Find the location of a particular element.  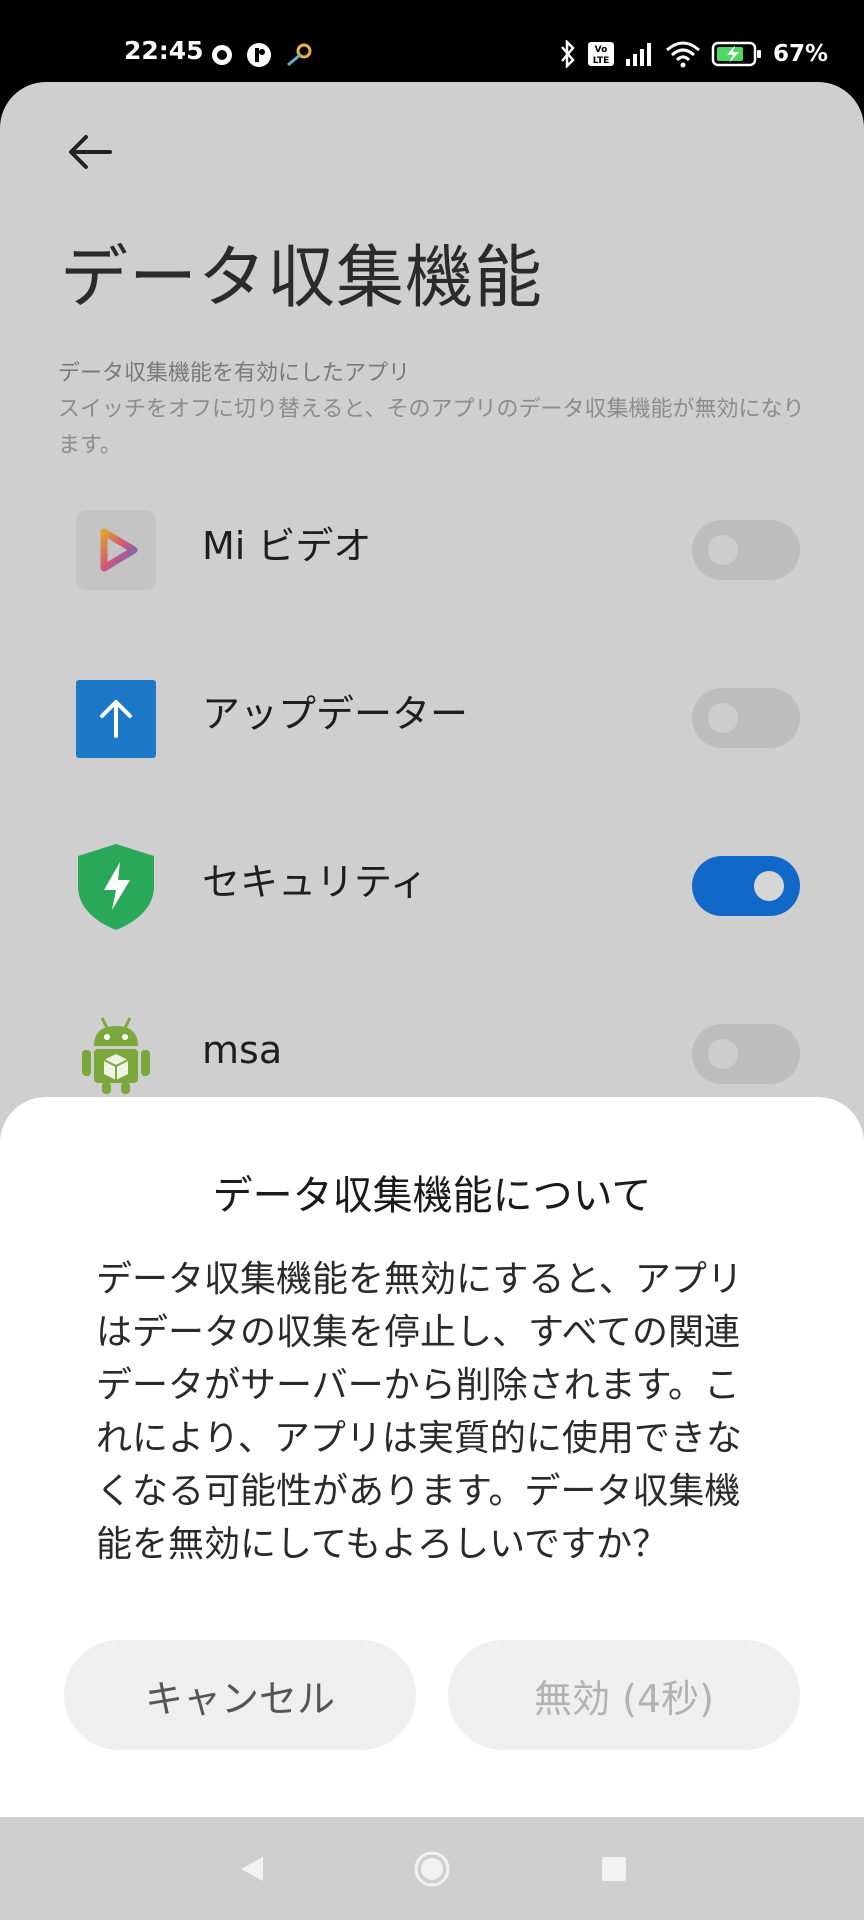

wifi-icon is located at coordinates (682, 54).